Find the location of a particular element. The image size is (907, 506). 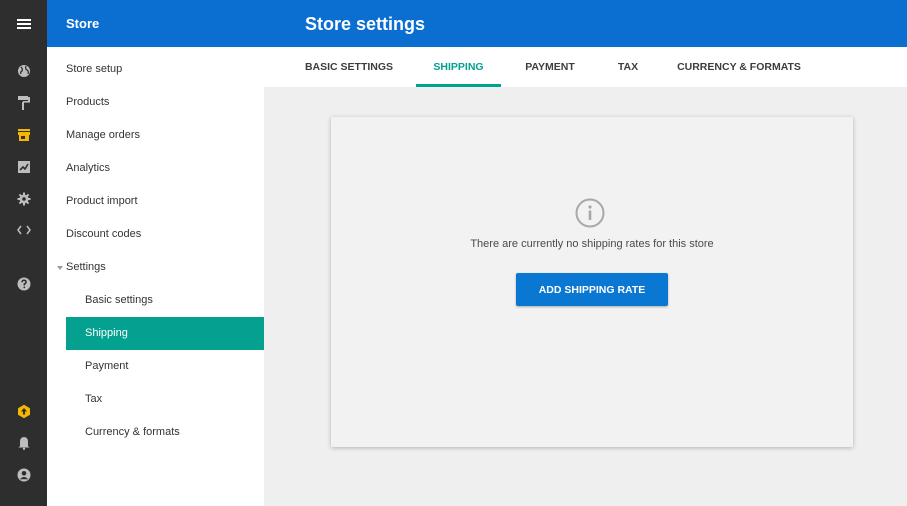

rail-settings-button is located at coordinates (23, 199).